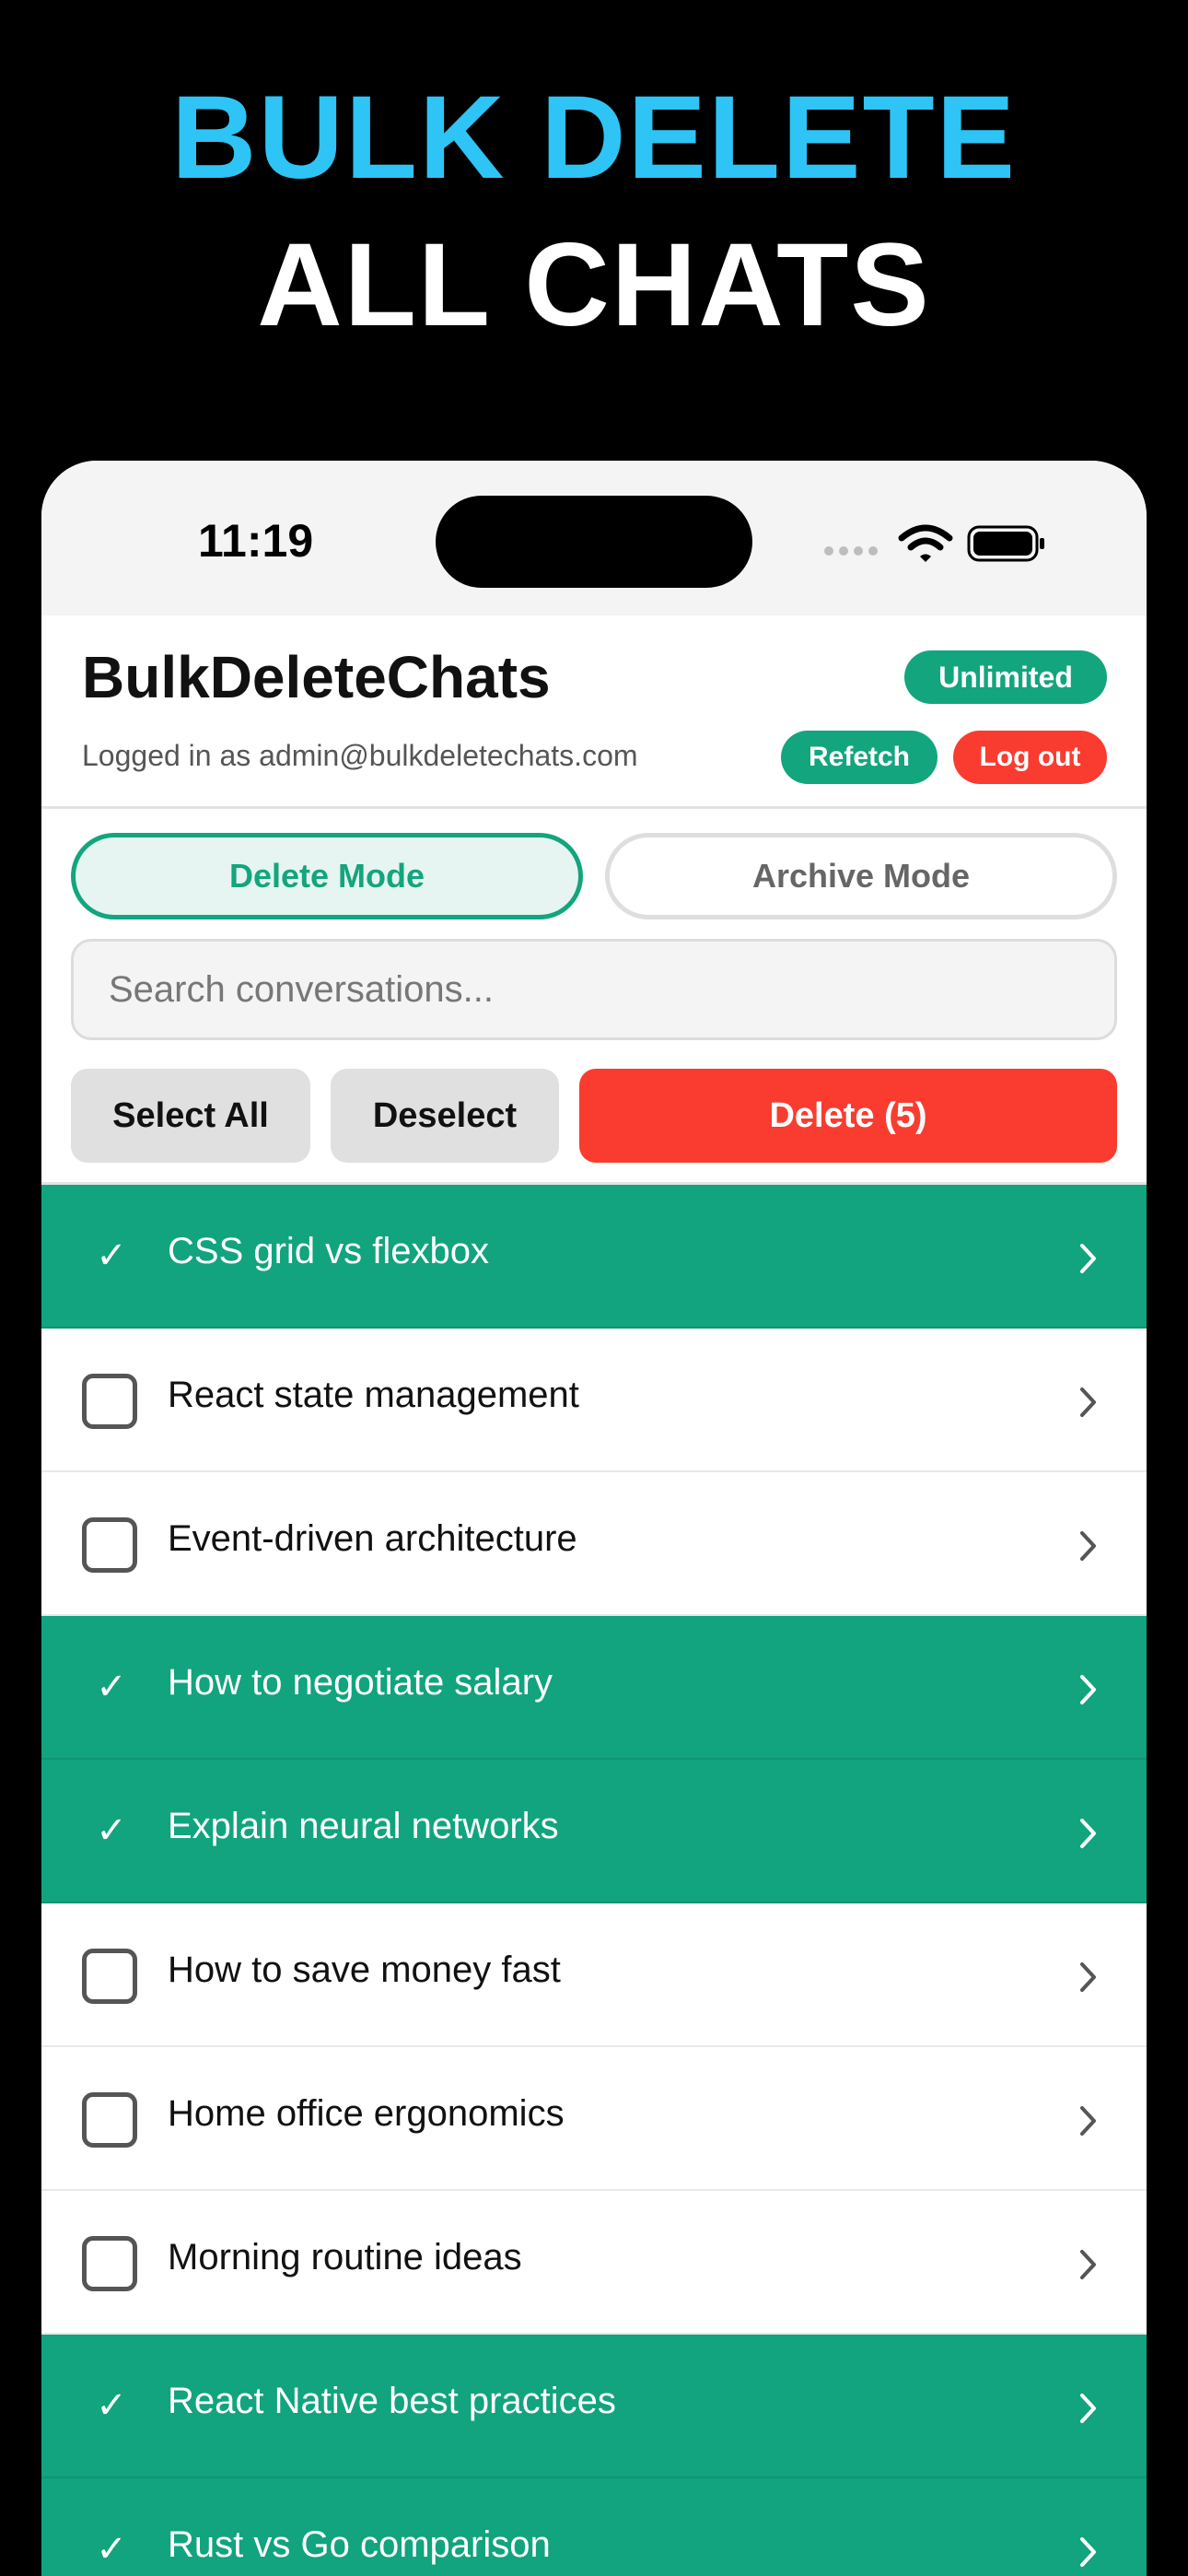 The height and width of the screenshot is (2576, 1188). I want to click on promo-headline: BULK DELETE ALL CHATS, so click(594, 216).